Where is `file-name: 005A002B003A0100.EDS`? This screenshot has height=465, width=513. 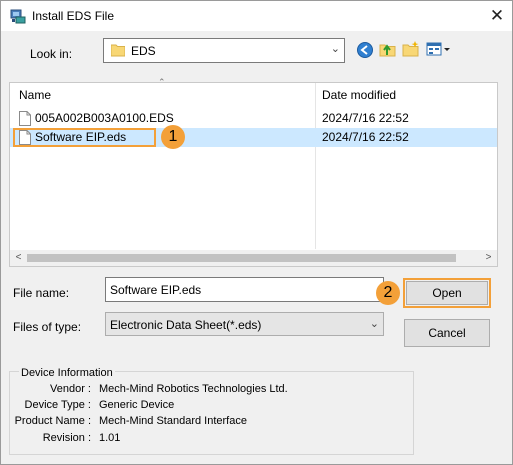
file-name: 005A002B003A0100.EDS is located at coordinates (104, 118).